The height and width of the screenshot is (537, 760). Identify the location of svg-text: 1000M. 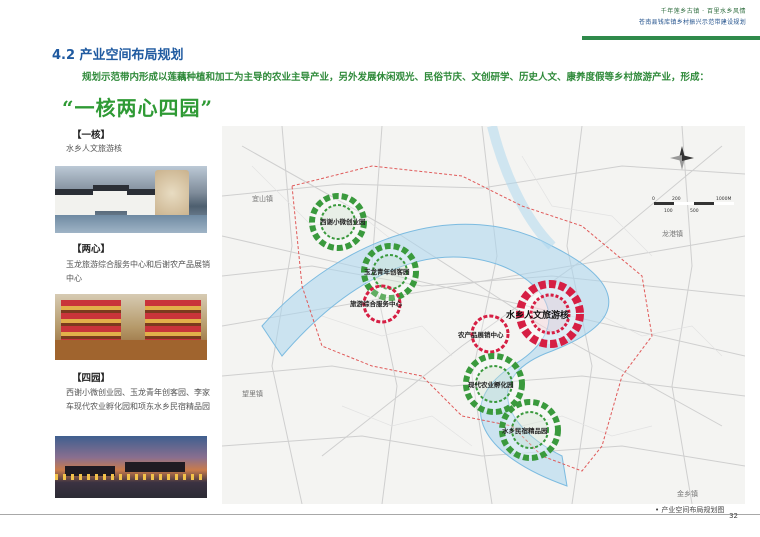
(723, 199).